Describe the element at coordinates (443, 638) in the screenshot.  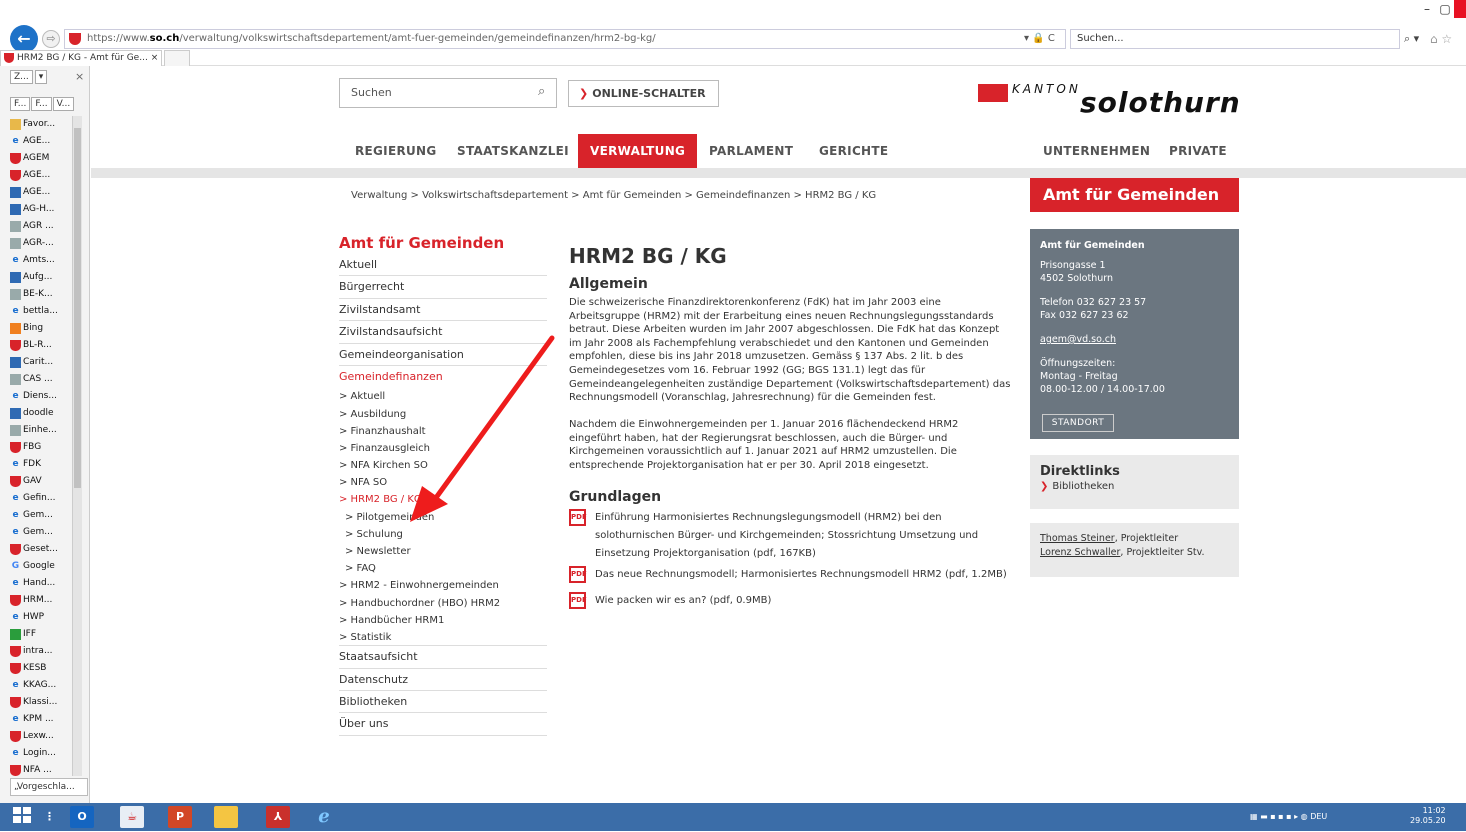
I see `left-nav-subitem: > Statistik` at that location.